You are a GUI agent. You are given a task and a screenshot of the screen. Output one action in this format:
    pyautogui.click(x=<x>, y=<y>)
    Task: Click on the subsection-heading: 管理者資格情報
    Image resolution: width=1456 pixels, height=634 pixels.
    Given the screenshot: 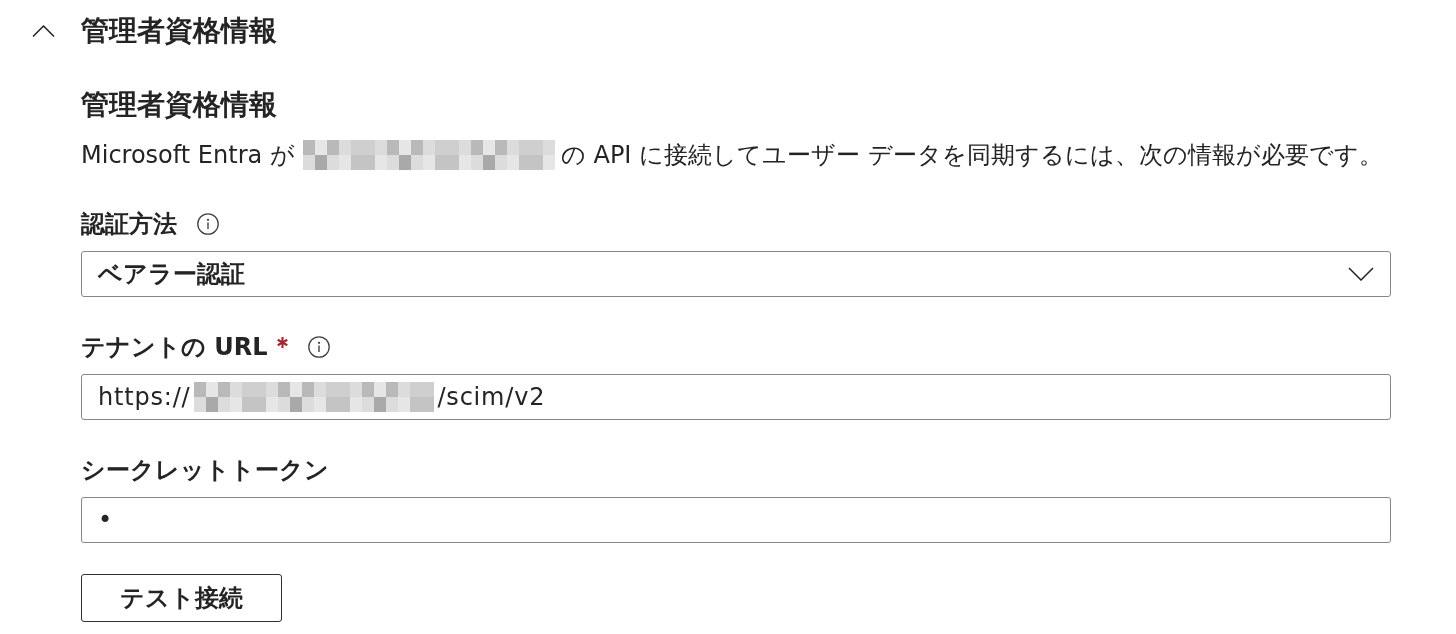 What is the action you would take?
    pyautogui.click(x=179, y=105)
    